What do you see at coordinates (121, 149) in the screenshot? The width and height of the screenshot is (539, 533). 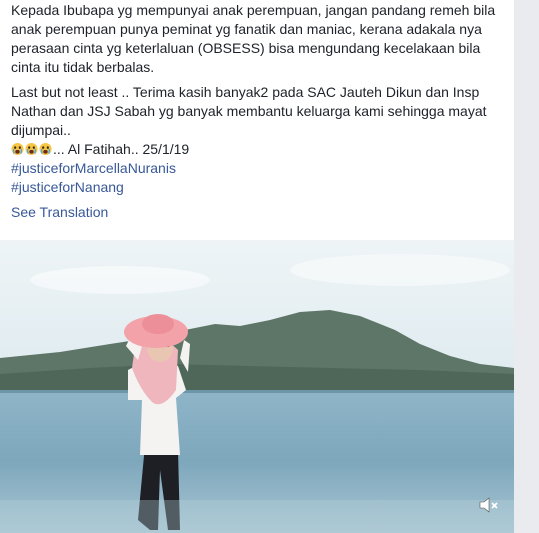 I see `post-closing-text: ... Al Fatihah.. 25/1/19` at bounding box center [121, 149].